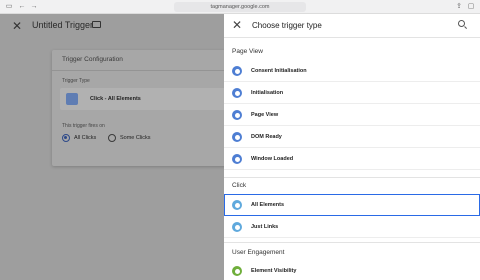 This screenshot has width=480, height=280. What do you see at coordinates (138, 70) in the screenshot?
I see `divider` at bounding box center [138, 70].